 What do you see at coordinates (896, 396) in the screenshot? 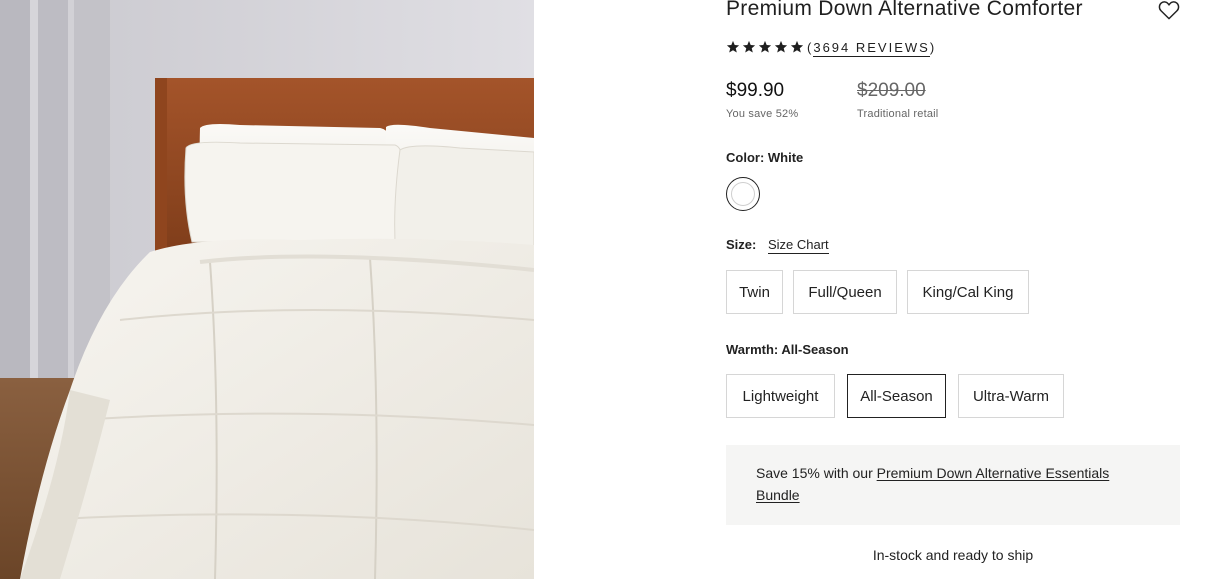
I see `warmth-option-all-season: All-Season` at bounding box center [896, 396].